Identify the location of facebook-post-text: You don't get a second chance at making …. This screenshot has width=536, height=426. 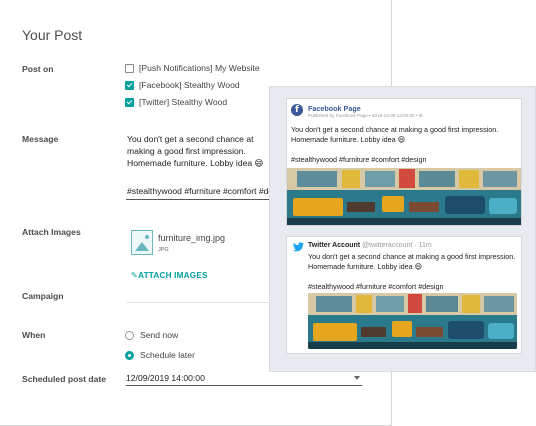
(395, 134).